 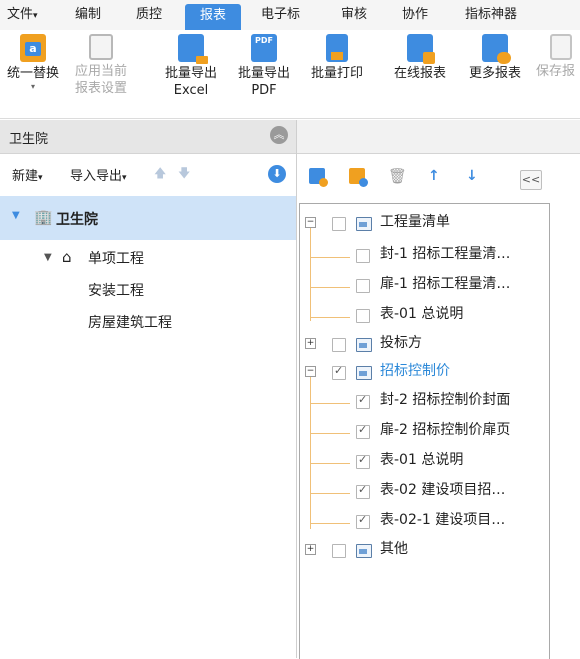 I want to click on left-toolbar: 新建▾ 导入导出▾ 🡅 🡇 ⬇, so click(x=148, y=174).